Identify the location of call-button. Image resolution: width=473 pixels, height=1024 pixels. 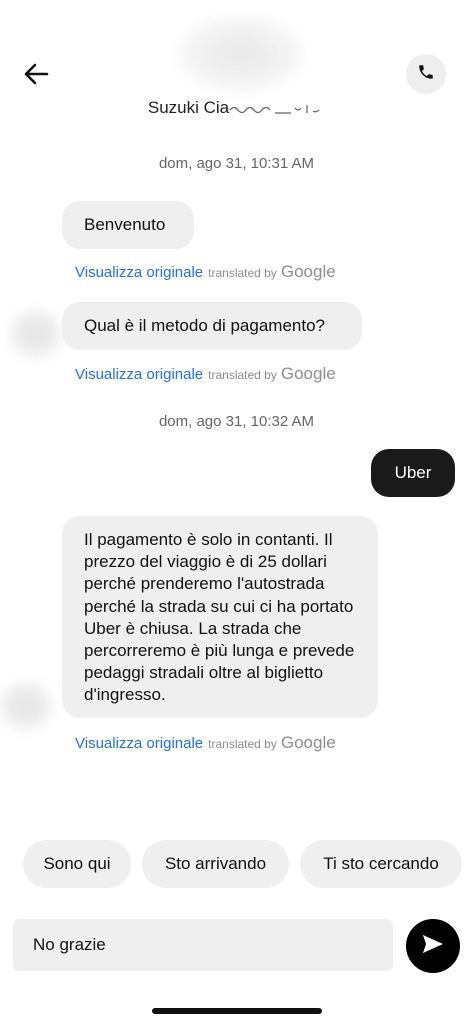
(426, 74).